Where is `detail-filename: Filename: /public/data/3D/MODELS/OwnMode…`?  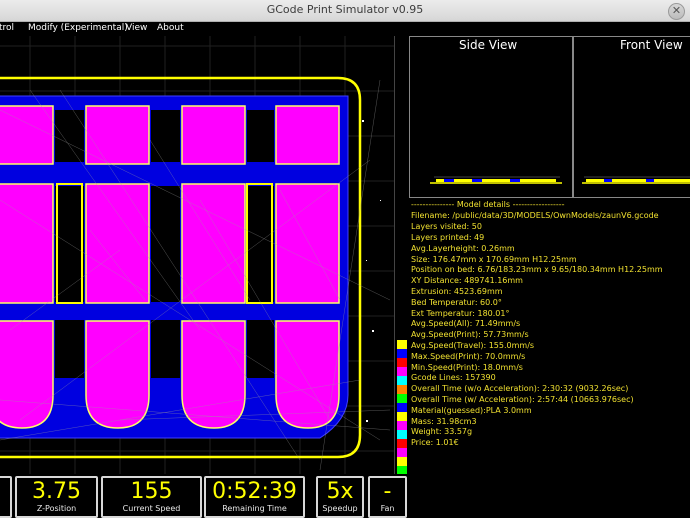 detail-filename: Filename: /public/data/3D/MODELS/OwnMode… is located at coordinates (535, 215).